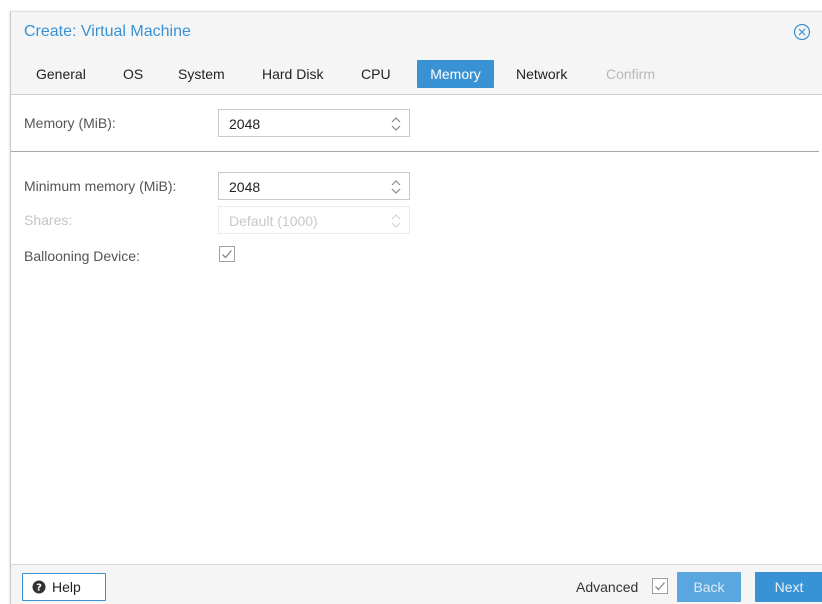  Describe the element at coordinates (416, 257) in the screenshot. I see `ballooning-row: Ballooning Device:` at that location.